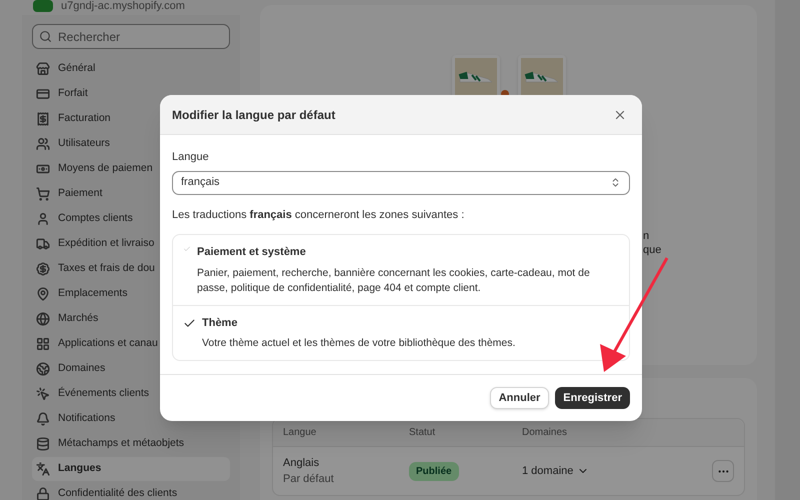 The width and height of the screenshot is (800, 500). Describe the element at coordinates (309, 479) in the screenshot. I see `default-note: Par défaut` at that location.